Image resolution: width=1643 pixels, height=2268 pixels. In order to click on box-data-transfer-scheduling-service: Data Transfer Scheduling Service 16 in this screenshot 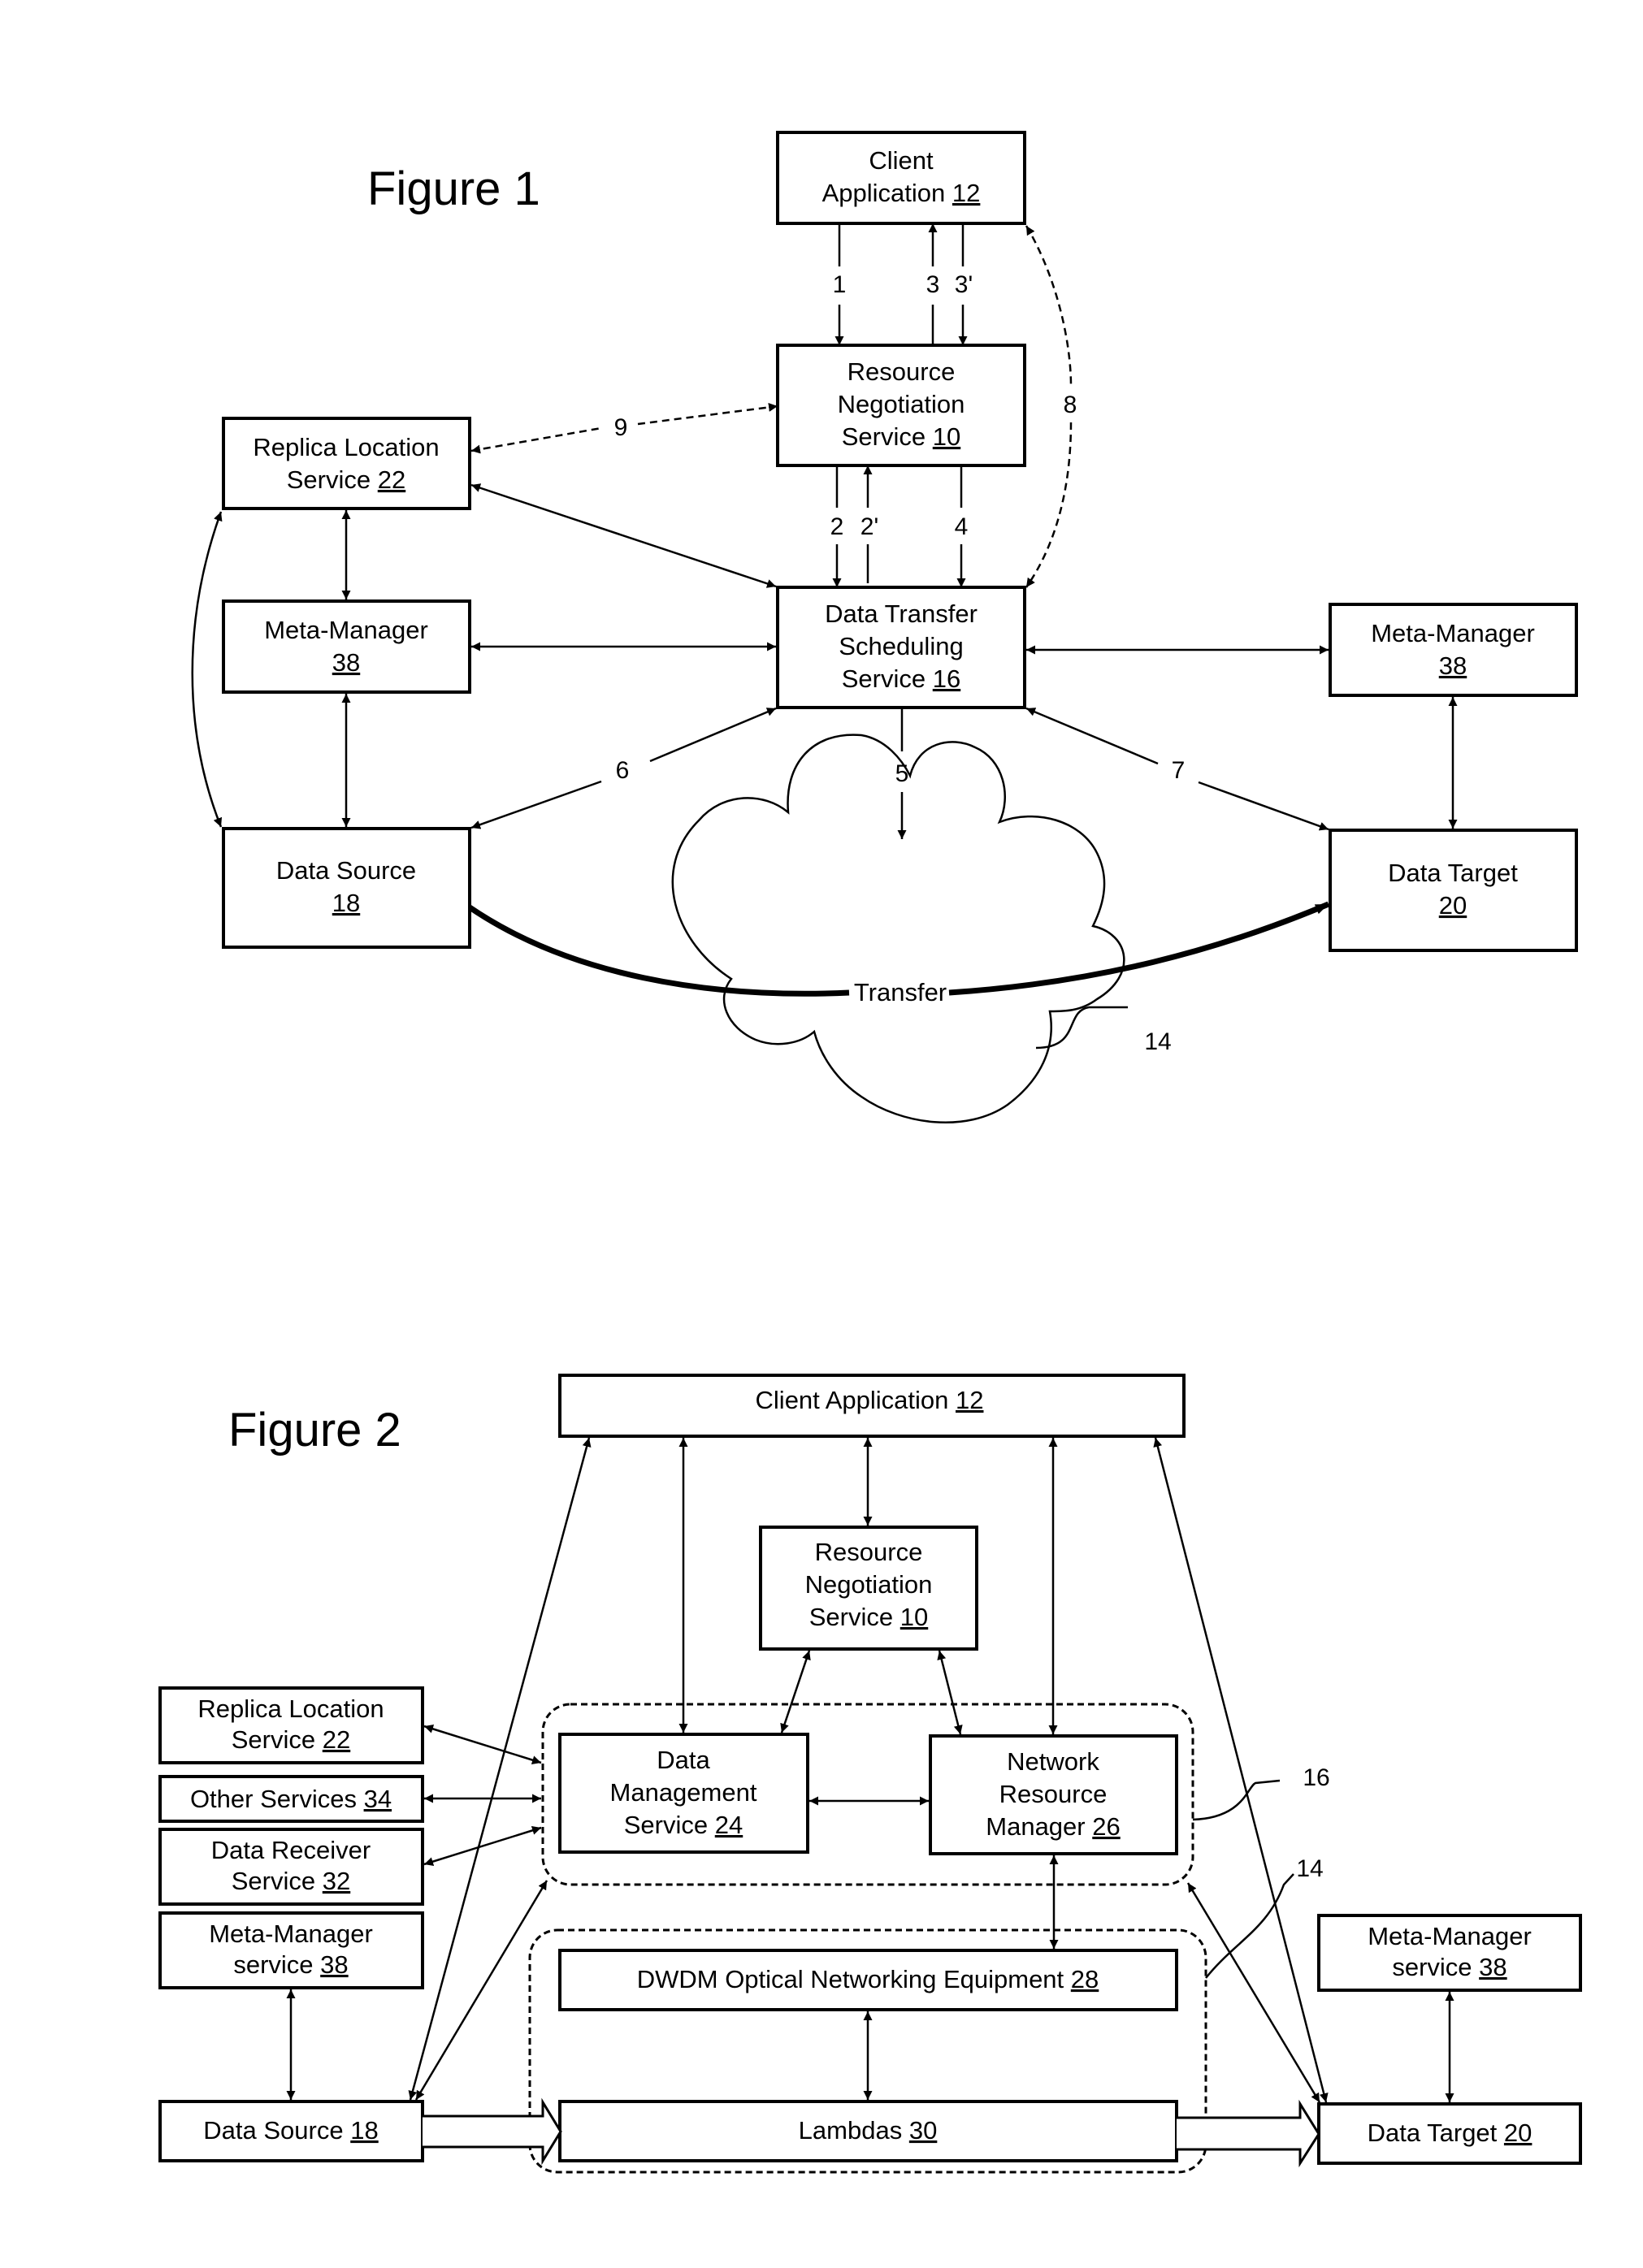, I will do `click(901, 648)`.